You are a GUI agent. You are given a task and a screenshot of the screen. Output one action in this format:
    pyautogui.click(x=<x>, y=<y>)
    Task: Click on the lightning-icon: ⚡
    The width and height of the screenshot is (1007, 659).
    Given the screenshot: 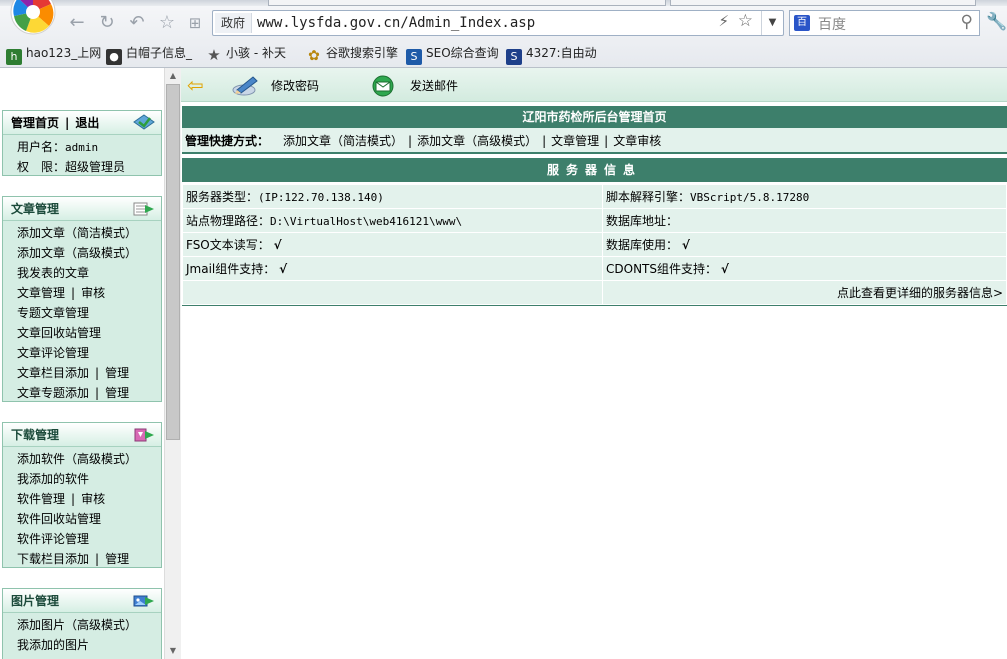 What is the action you would take?
    pyautogui.click(x=723, y=21)
    